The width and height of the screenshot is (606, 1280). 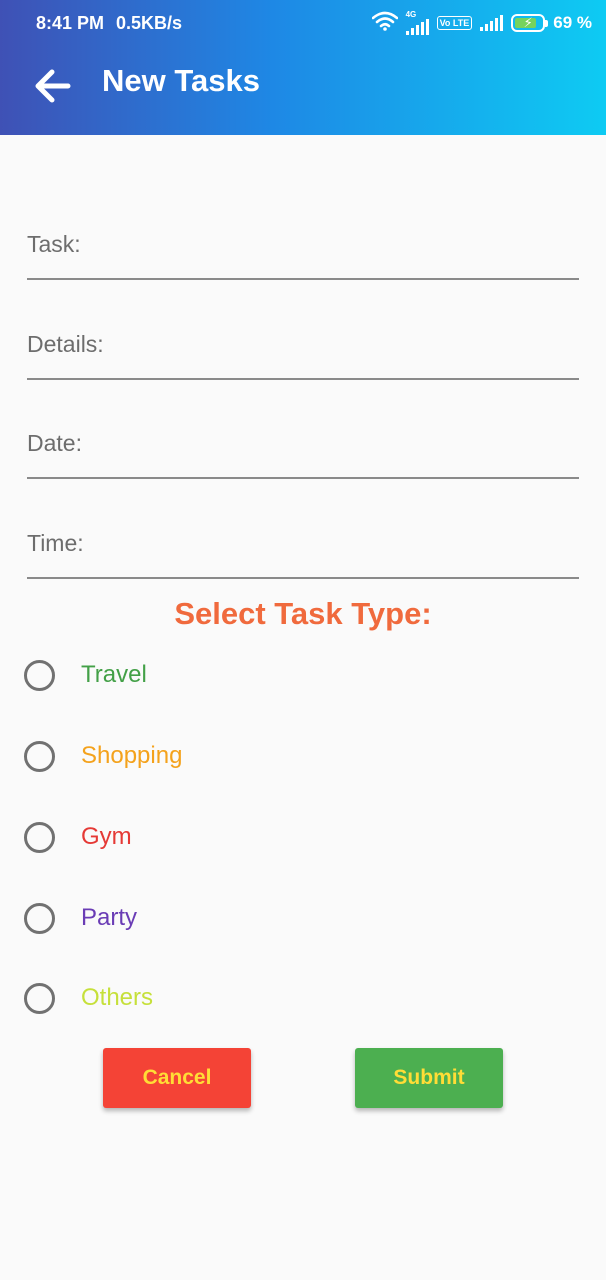 I want to click on radio-gym: Gym, so click(x=78, y=837).